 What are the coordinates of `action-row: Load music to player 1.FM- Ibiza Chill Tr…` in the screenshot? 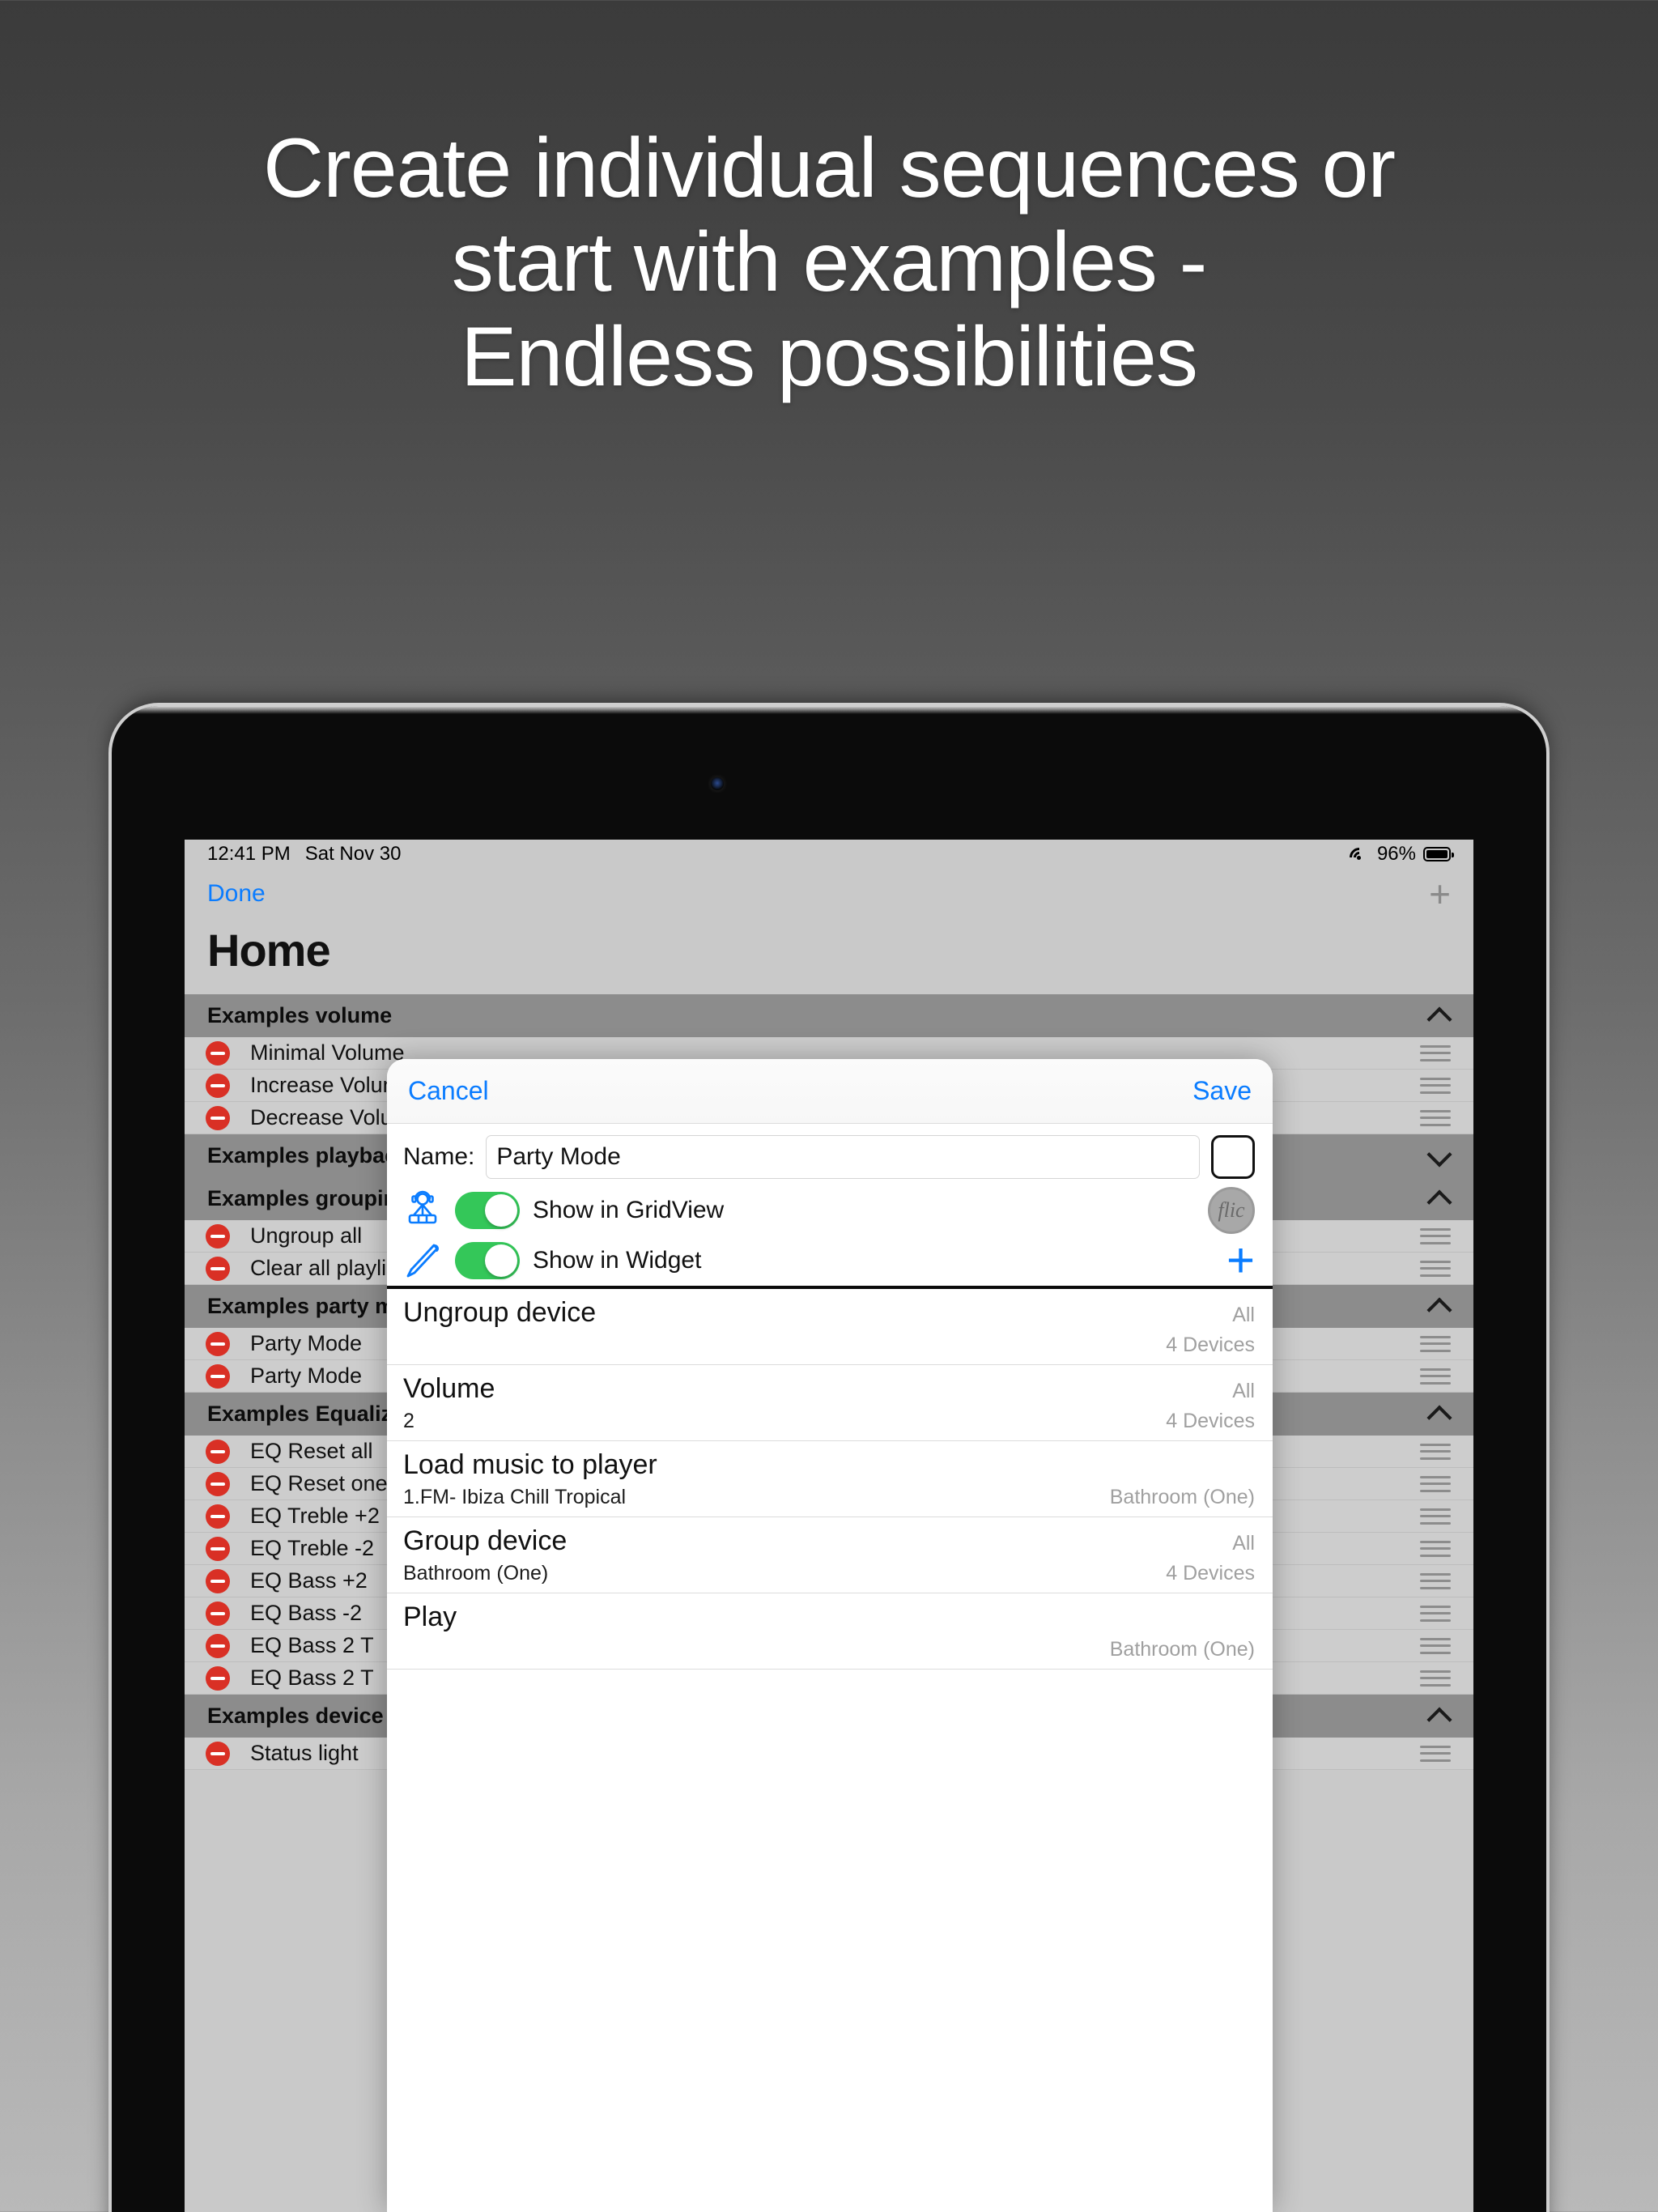 It's located at (830, 1479).